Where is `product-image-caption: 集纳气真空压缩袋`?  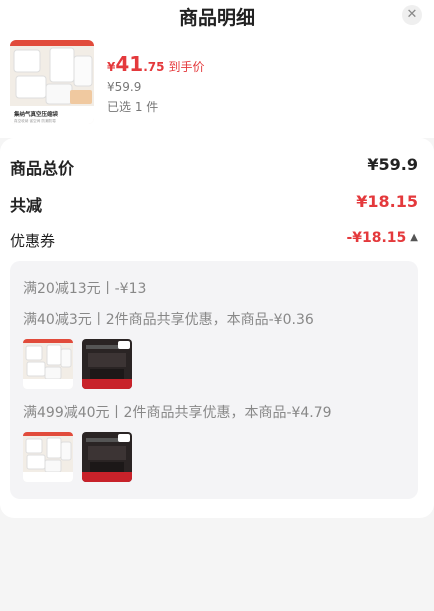 product-image-caption: 集纳气真空压缩袋 is located at coordinates (36, 114).